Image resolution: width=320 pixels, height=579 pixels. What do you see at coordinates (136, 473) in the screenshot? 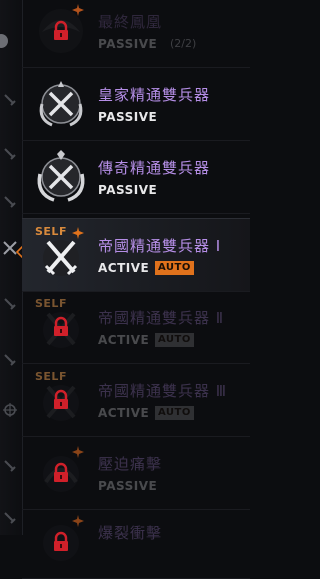
I see `skill-row: 壓迫痛擊 PASSIVE` at bounding box center [136, 473].